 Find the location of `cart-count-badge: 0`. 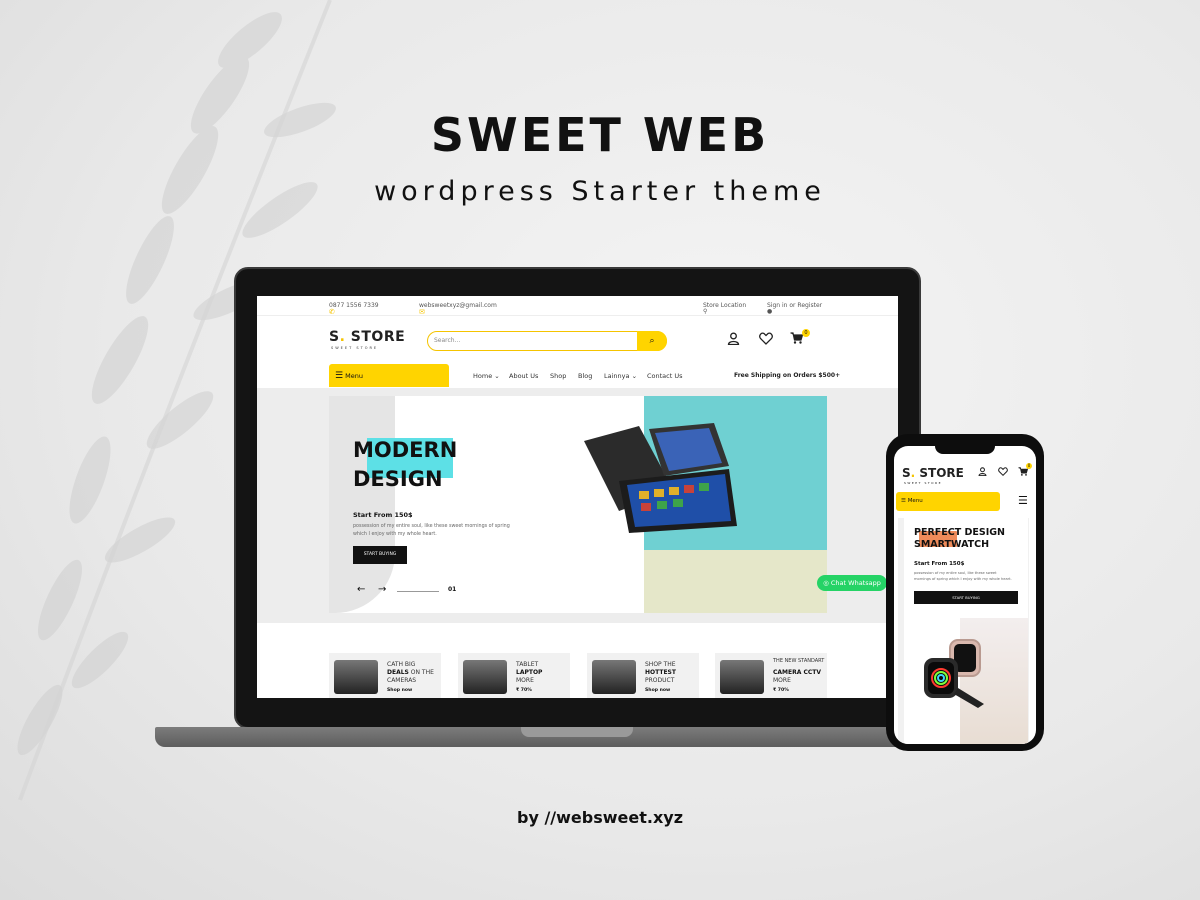

cart-count-badge: 0 is located at coordinates (806, 333).